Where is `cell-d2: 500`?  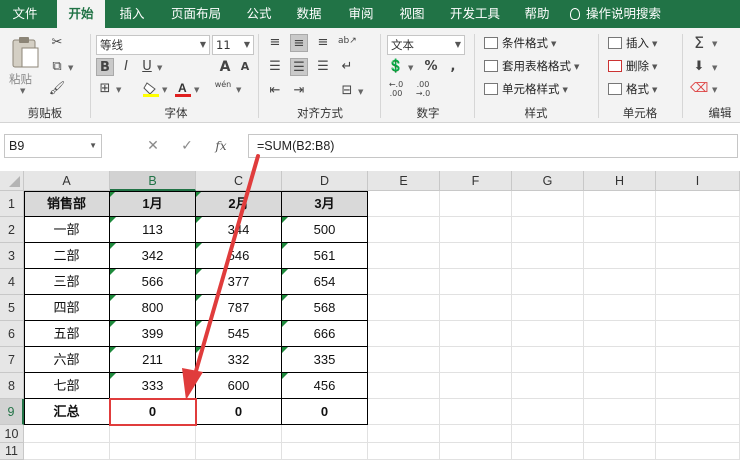
cell-d2: 500 is located at coordinates (325, 230).